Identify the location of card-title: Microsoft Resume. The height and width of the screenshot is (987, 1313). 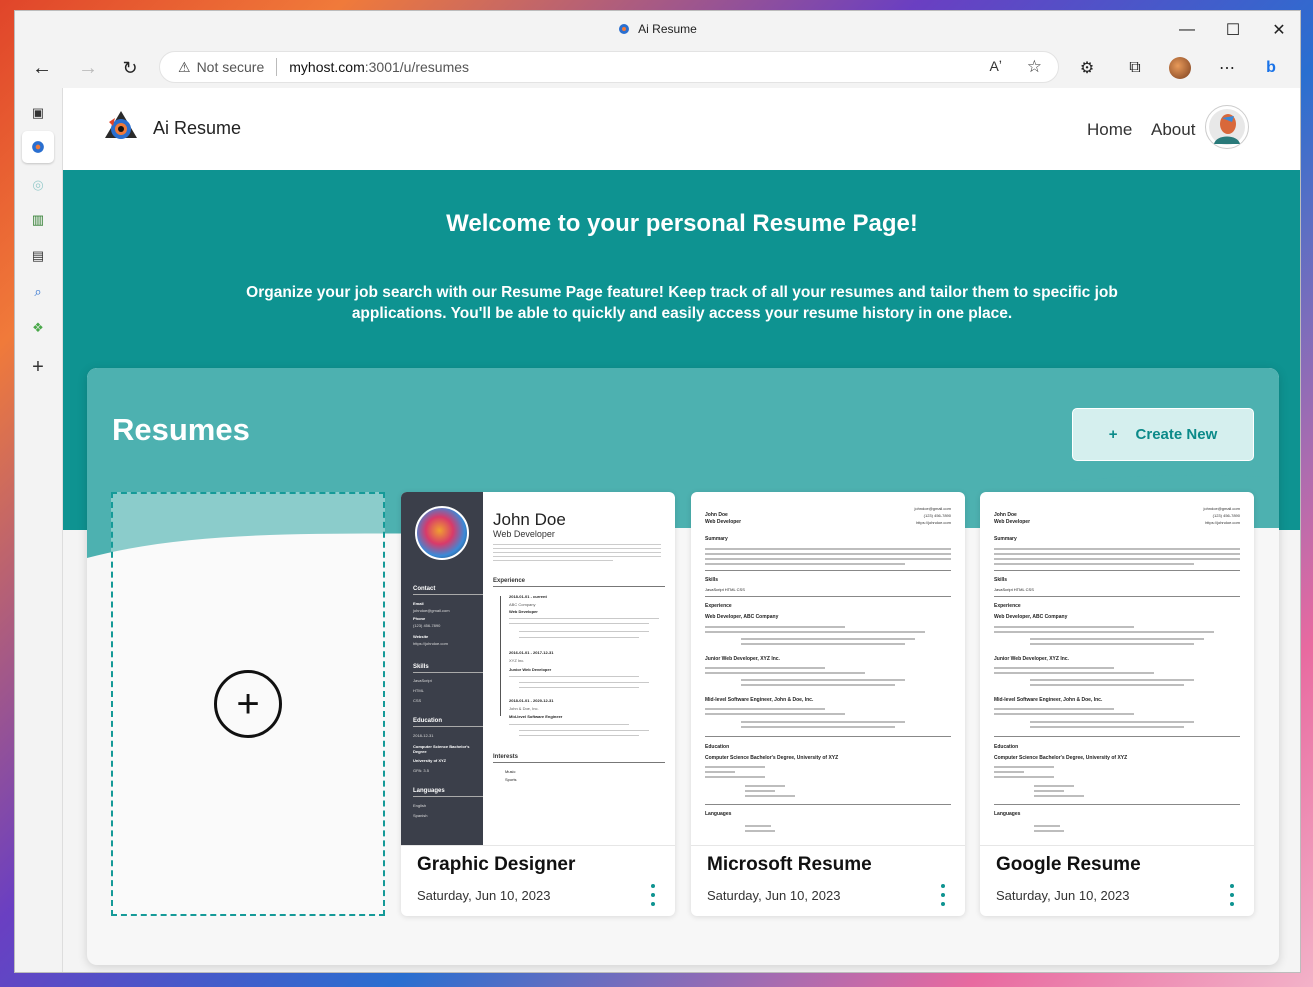
(789, 865).